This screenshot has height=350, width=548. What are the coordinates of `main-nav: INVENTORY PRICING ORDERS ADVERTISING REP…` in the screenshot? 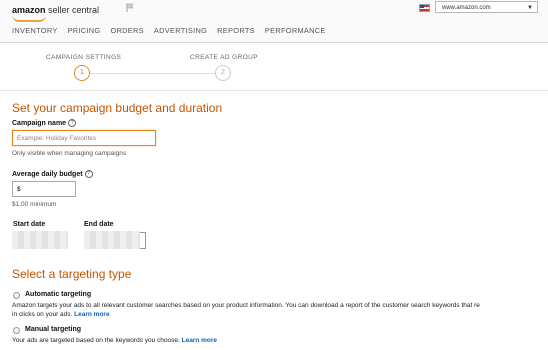 It's located at (169, 30).